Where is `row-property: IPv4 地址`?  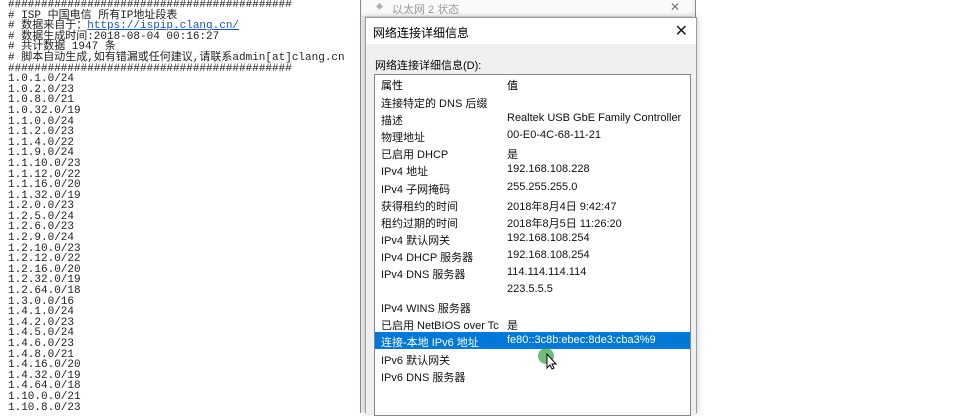
row-property: IPv4 地址 is located at coordinates (405, 172).